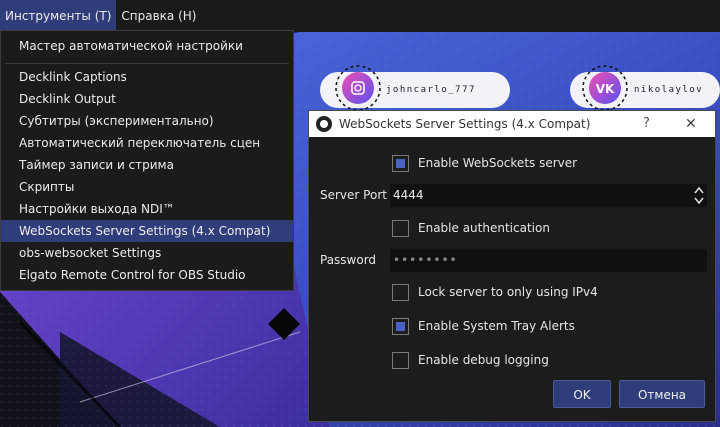 Image resolution: width=720 pixels, height=427 pixels. What do you see at coordinates (400, 326) in the screenshot?
I see `tray-alerts-checkbox` at bounding box center [400, 326].